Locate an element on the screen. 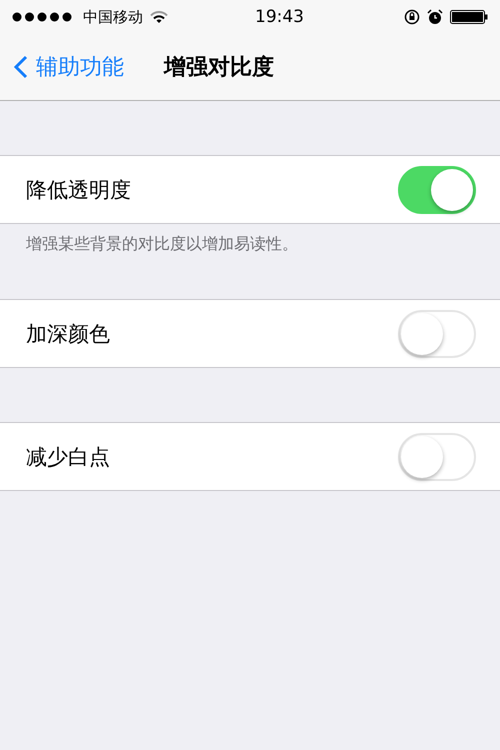 The width and height of the screenshot is (500, 750). battery-icon is located at coordinates (469, 17).